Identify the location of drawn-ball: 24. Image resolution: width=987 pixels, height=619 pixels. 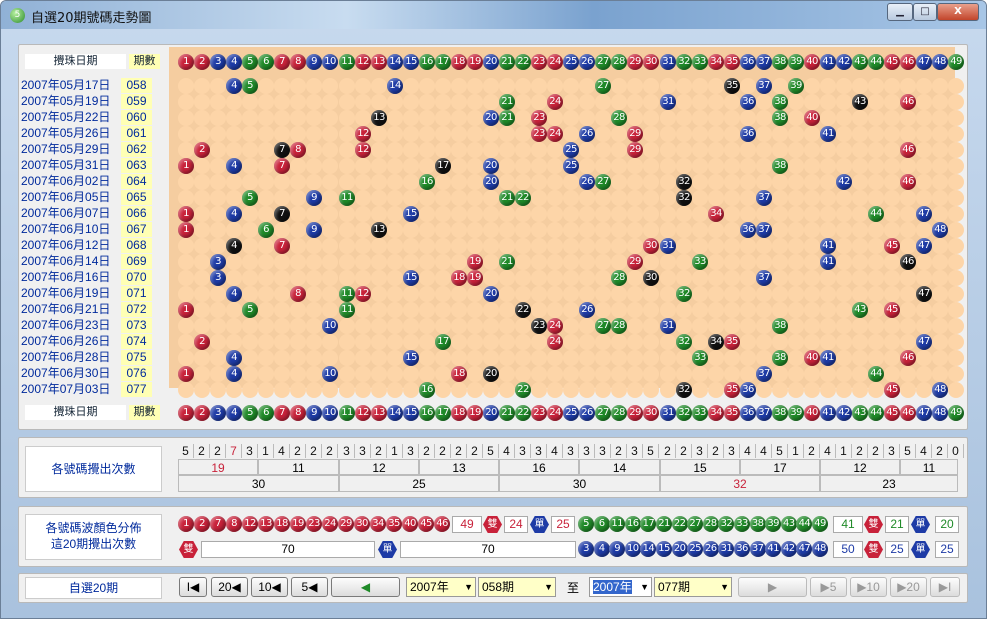
(555, 326).